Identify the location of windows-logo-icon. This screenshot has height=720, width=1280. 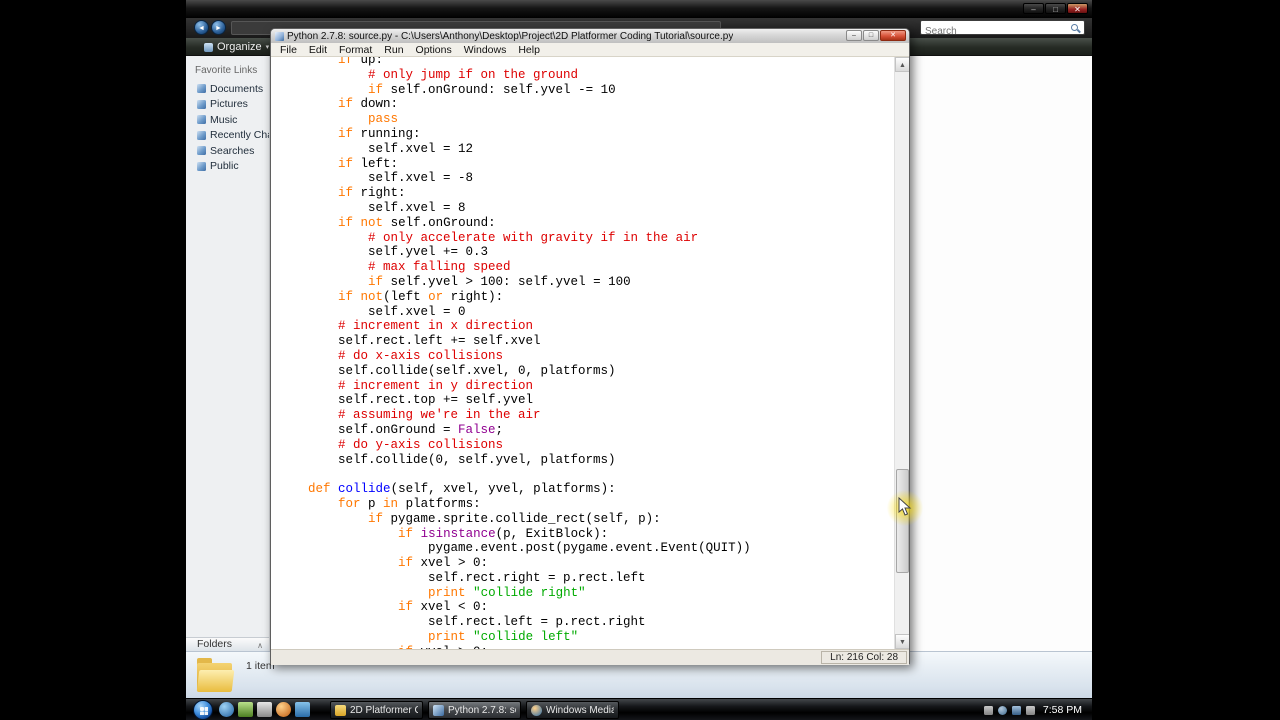
(202, 709).